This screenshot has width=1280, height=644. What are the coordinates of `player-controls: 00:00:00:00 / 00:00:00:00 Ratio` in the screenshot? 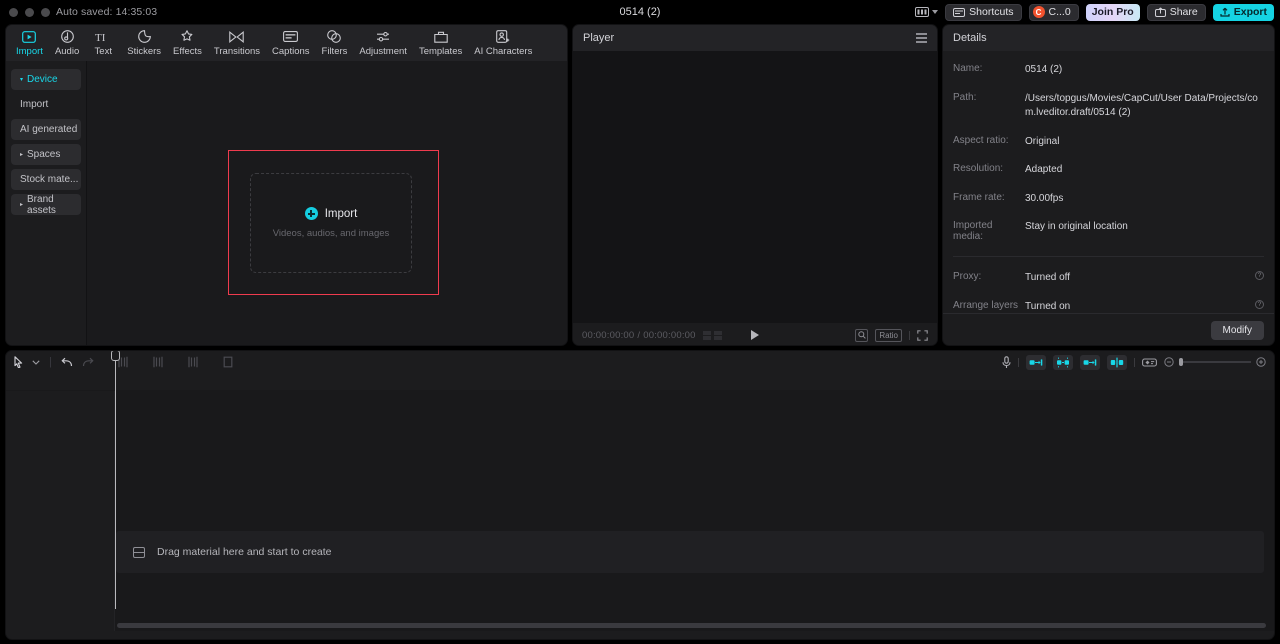 It's located at (755, 334).